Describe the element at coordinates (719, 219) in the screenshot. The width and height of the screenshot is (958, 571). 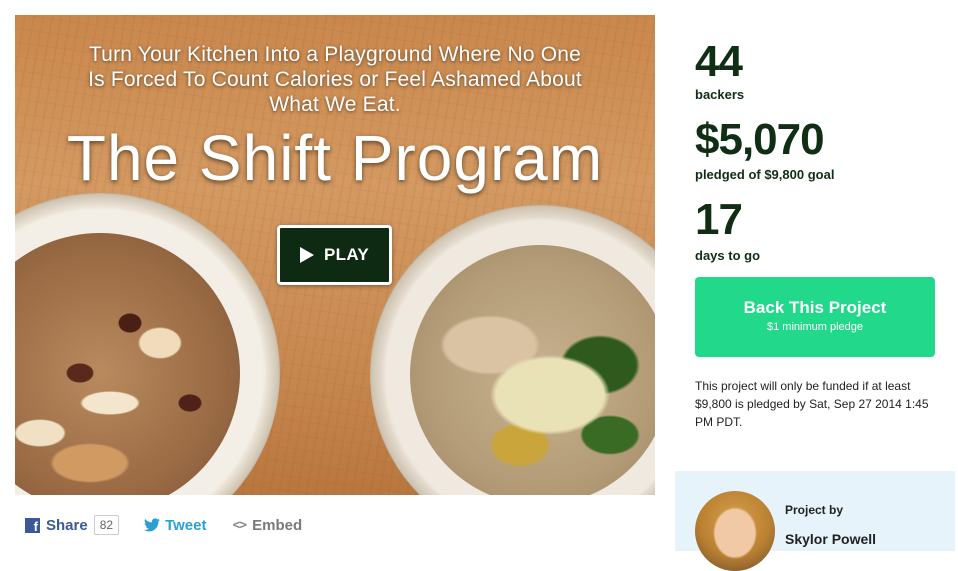
I see `days-to-go-count: 17` at that location.